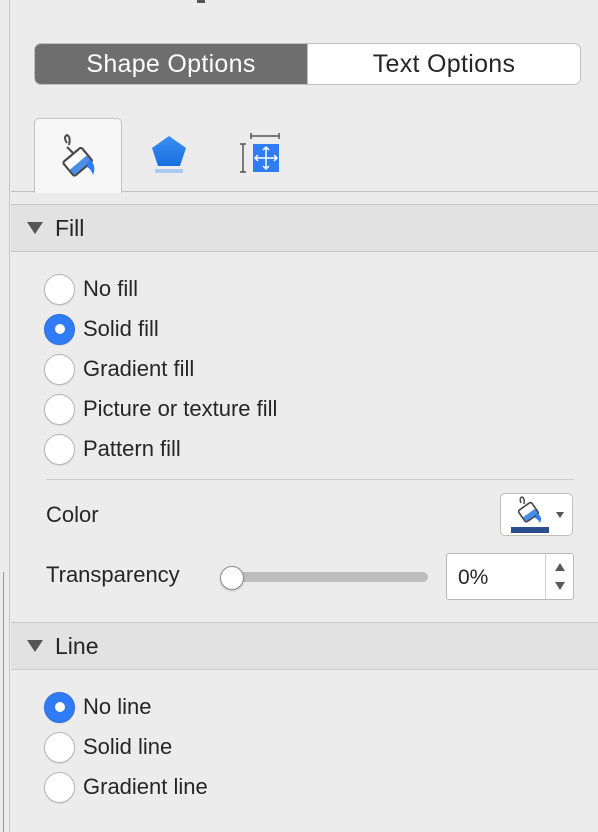 The image size is (598, 832). What do you see at coordinates (139, 368) in the screenshot?
I see `radio-label: Gradient fill` at bounding box center [139, 368].